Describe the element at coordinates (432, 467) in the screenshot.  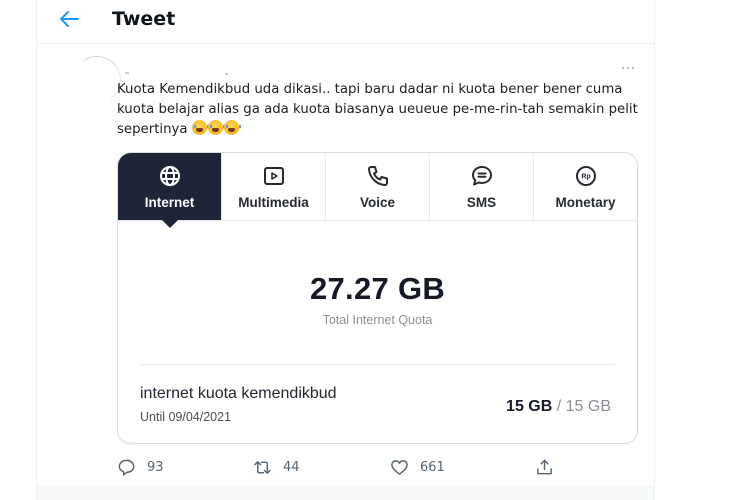
I see `like-count: 661` at that location.